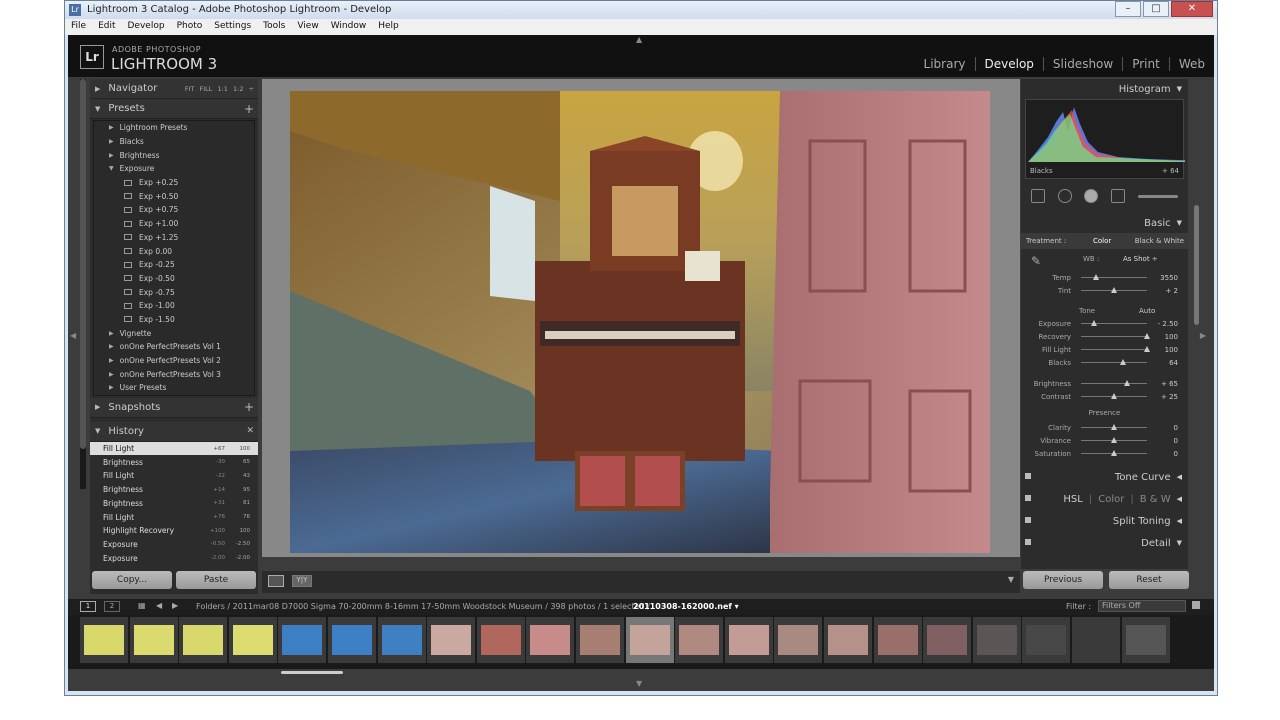 Image resolution: width=1280 pixels, height=720 pixels. What do you see at coordinates (302, 581) in the screenshot?
I see `before-after-icon: Y|Y` at bounding box center [302, 581].